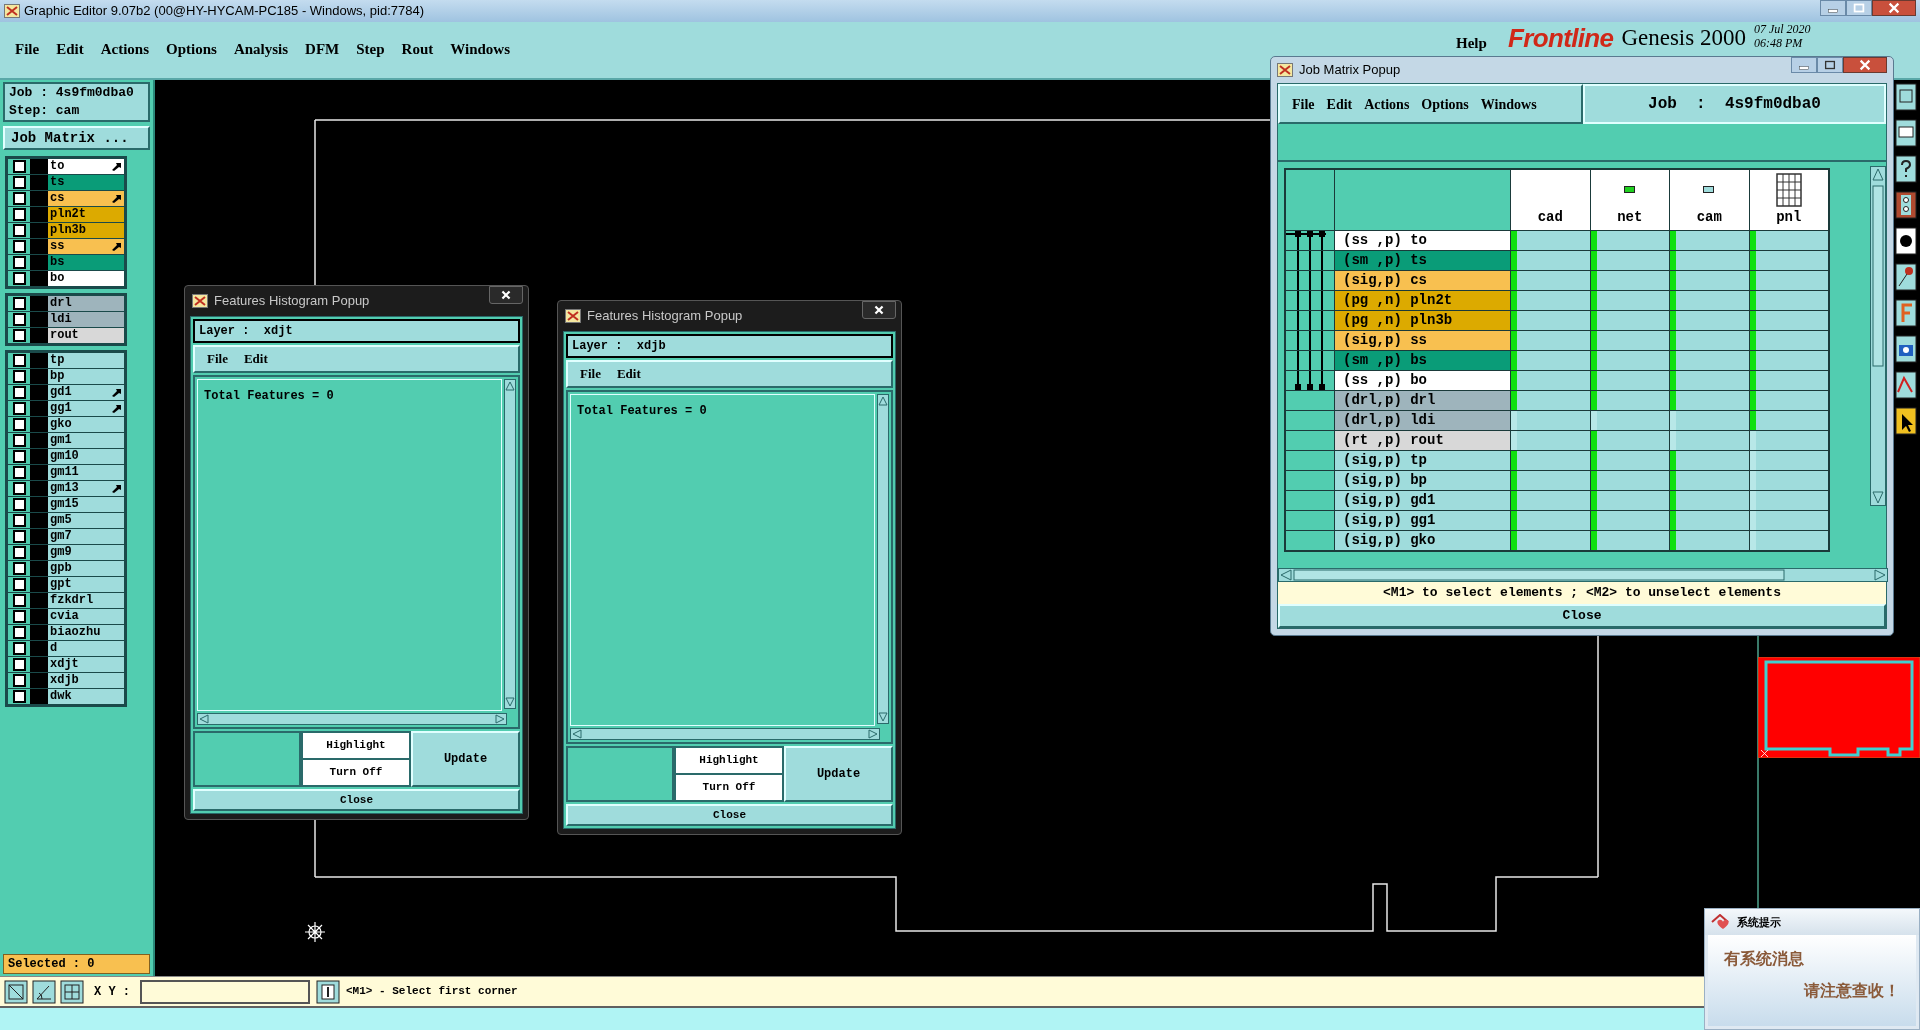 Image resolution: width=1920 pixels, height=1030 pixels. I want to click on maximize-button, so click(1830, 65).